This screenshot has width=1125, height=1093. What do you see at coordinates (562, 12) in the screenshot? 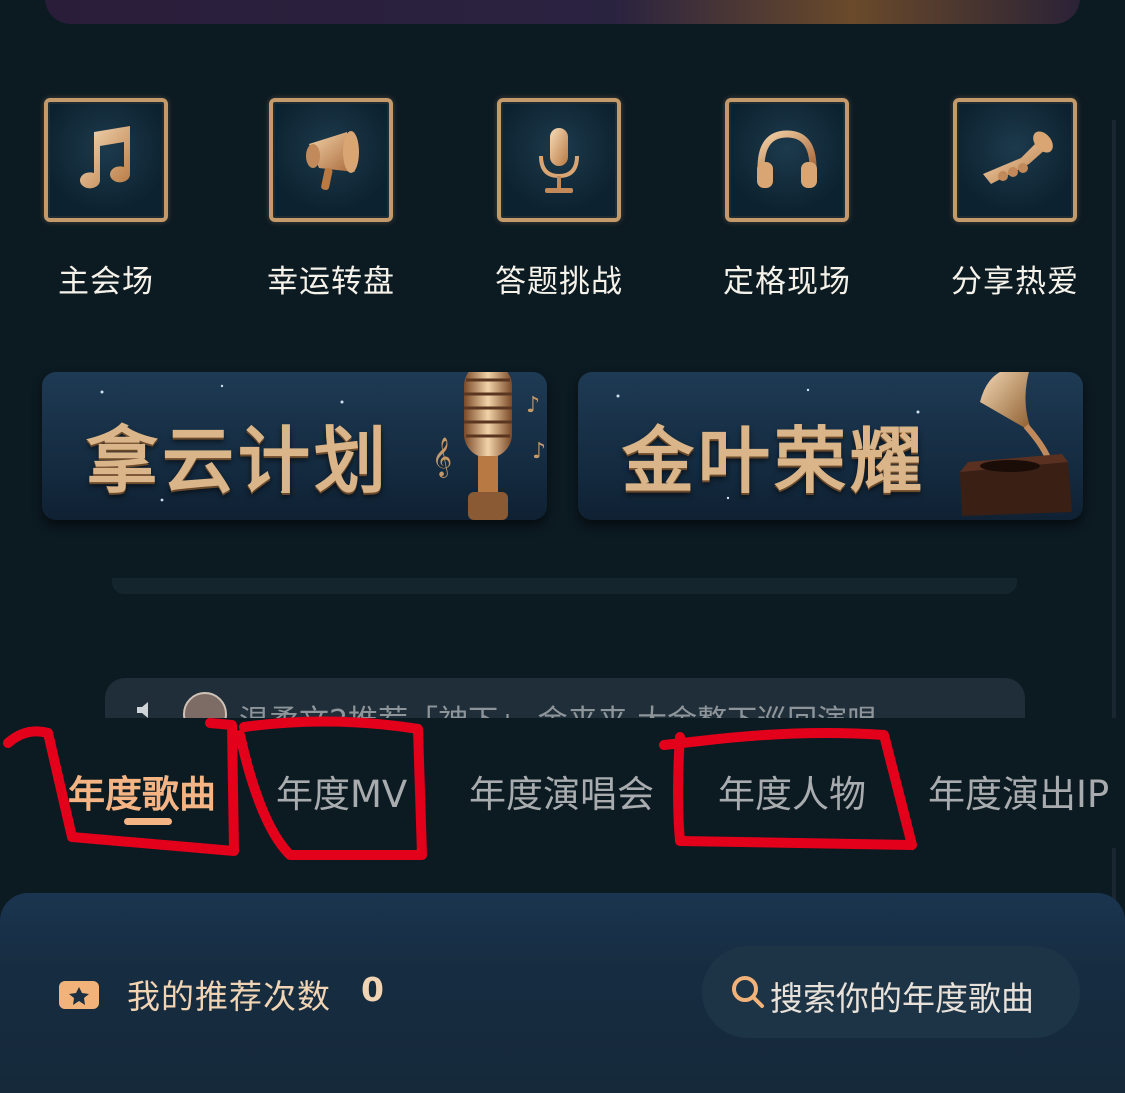
I see `top-banner` at bounding box center [562, 12].